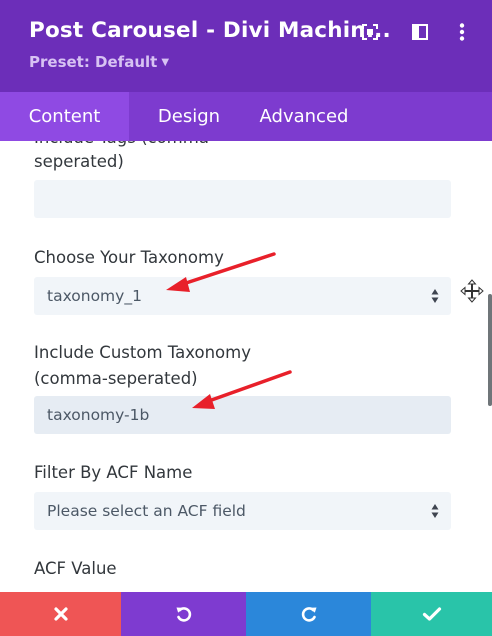  I want to click on fullscreen-icon, so click(370, 32).